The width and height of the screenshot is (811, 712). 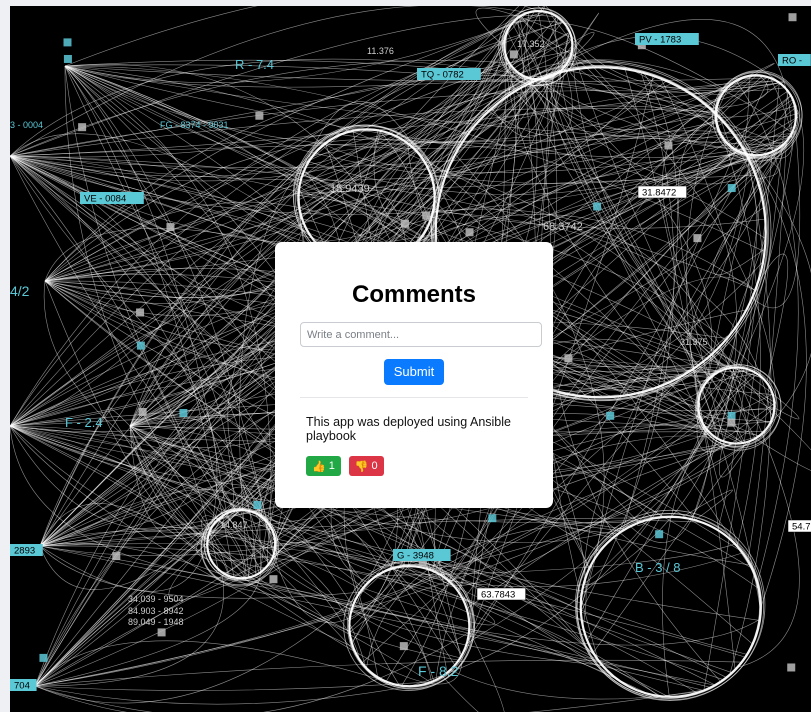 I want to click on svg-text: PV - 1783, so click(x=660, y=40).